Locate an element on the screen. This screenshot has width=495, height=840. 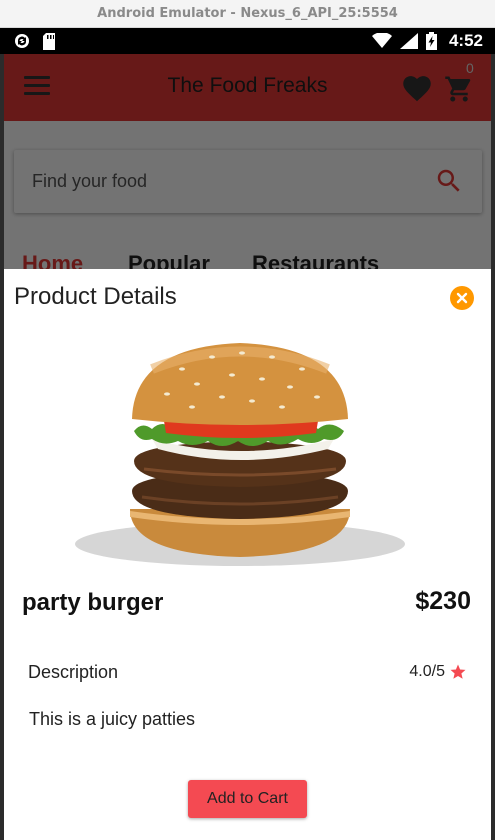
search-icon is located at coordinates (449, 181).